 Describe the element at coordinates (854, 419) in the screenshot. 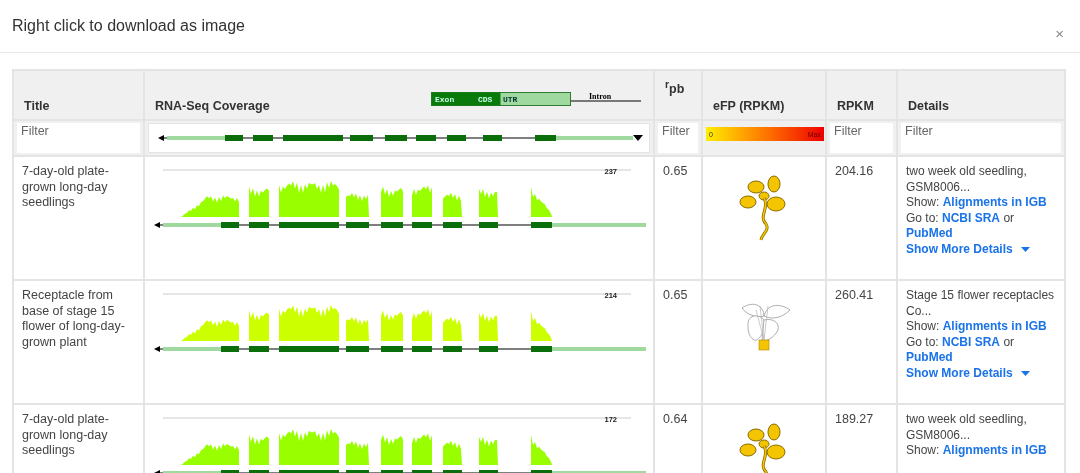

I see `rpkm-value: 189.27` at that location.